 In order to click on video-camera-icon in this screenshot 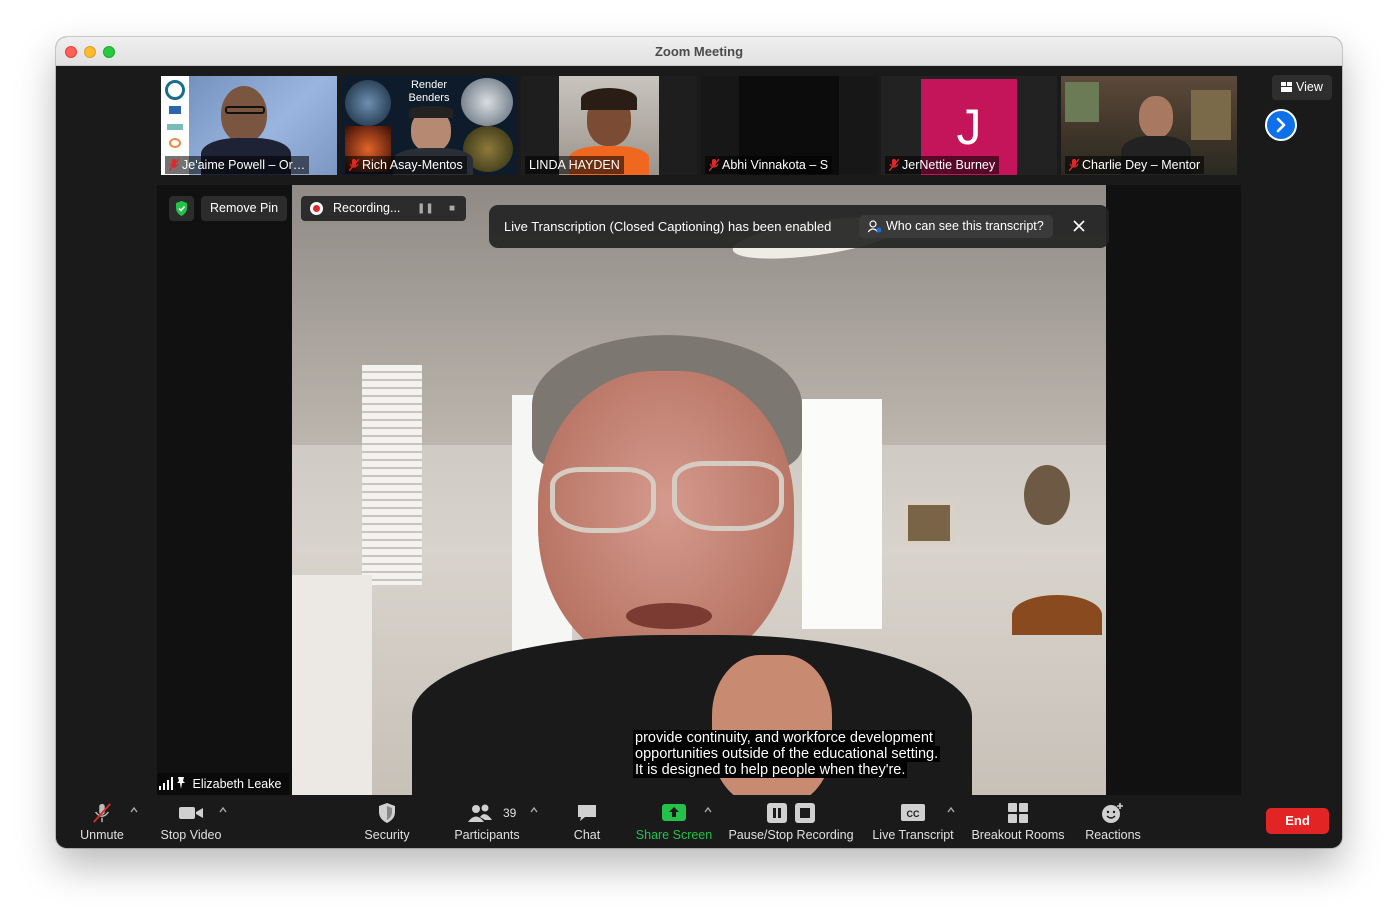, I will do `click(191, 813)`.